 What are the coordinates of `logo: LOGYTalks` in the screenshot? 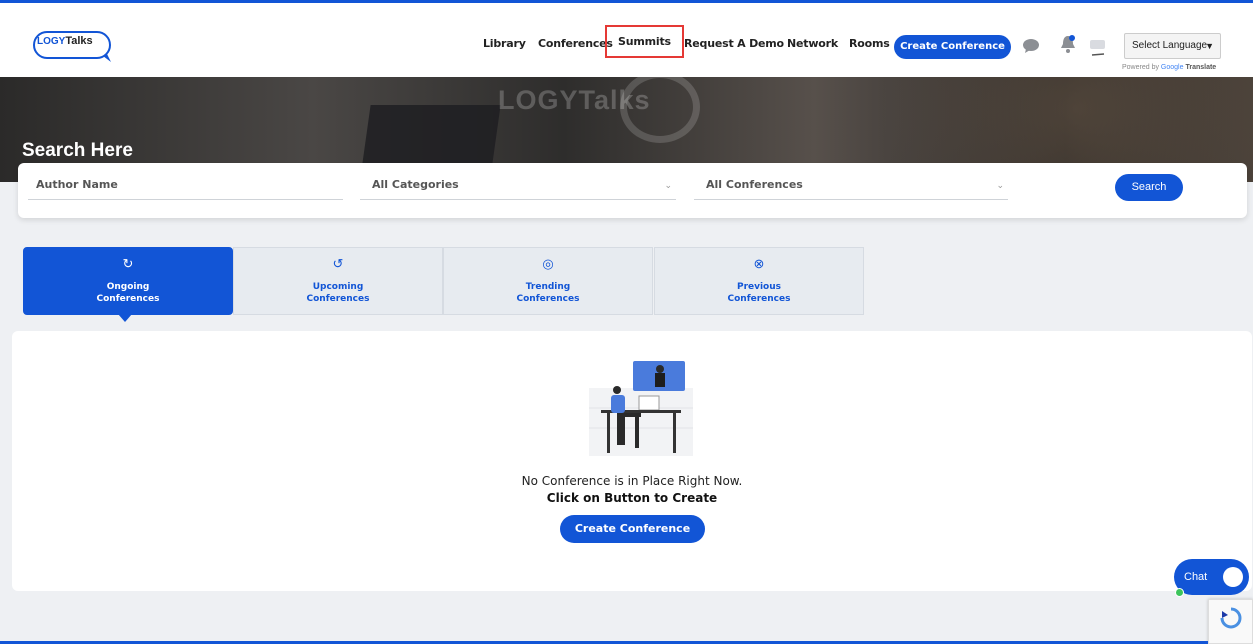 It's located at (74, 45).